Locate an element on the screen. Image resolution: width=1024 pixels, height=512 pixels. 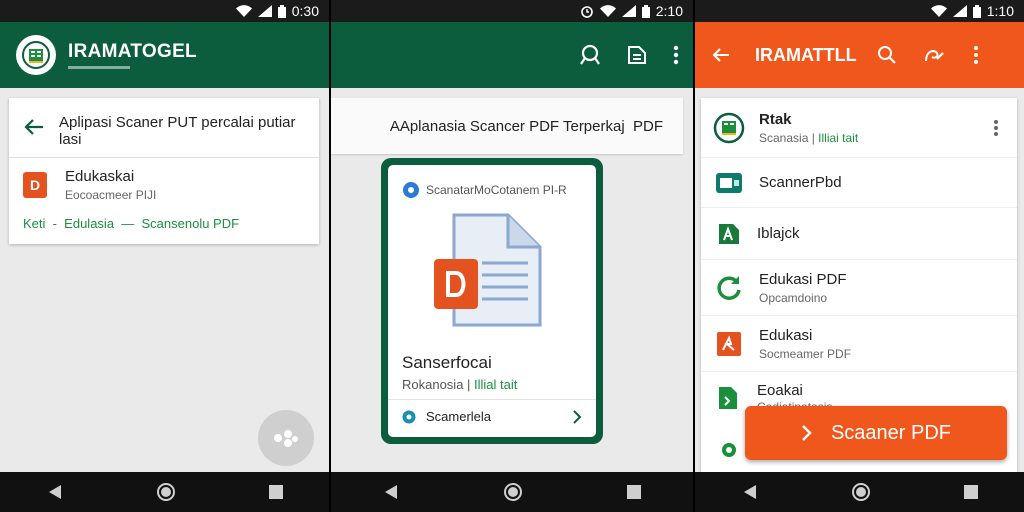
green-doc-icon is located at coordinates (728, 398).